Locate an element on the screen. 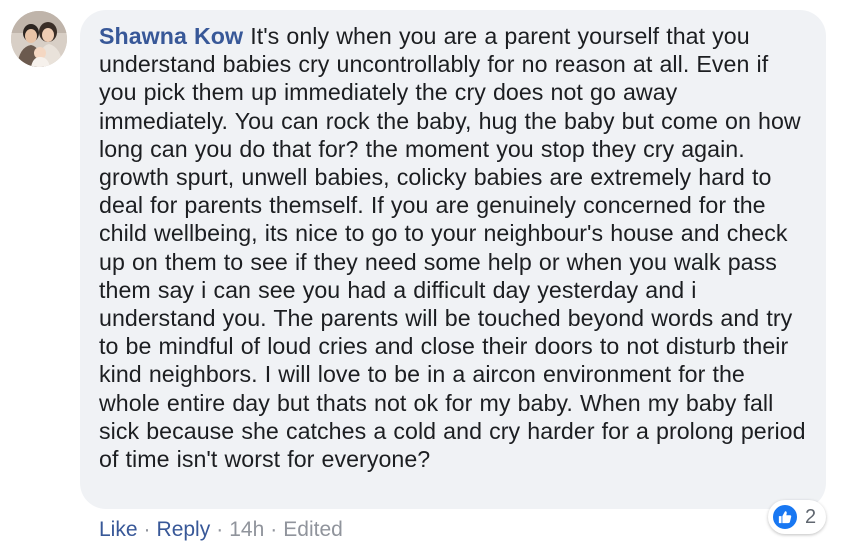 Image resolution: width=858 pixels, height=554 pixels. comment-actions: Like · Reply · 14h · Edited is located at coordinates (221, 530).